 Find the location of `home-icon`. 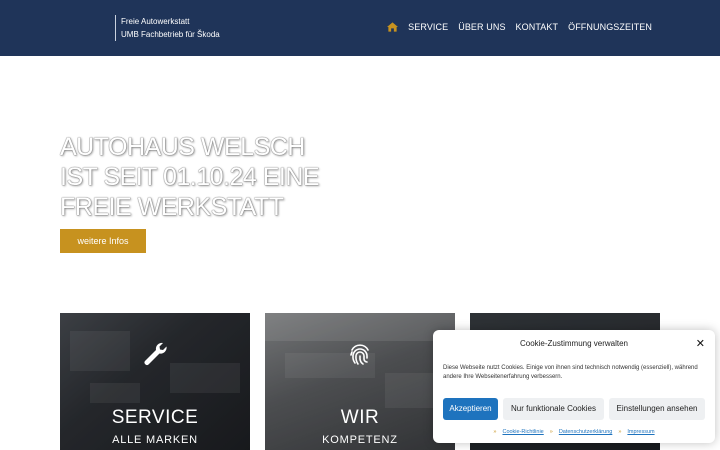

home-icon is located at coordinates (393, 27).